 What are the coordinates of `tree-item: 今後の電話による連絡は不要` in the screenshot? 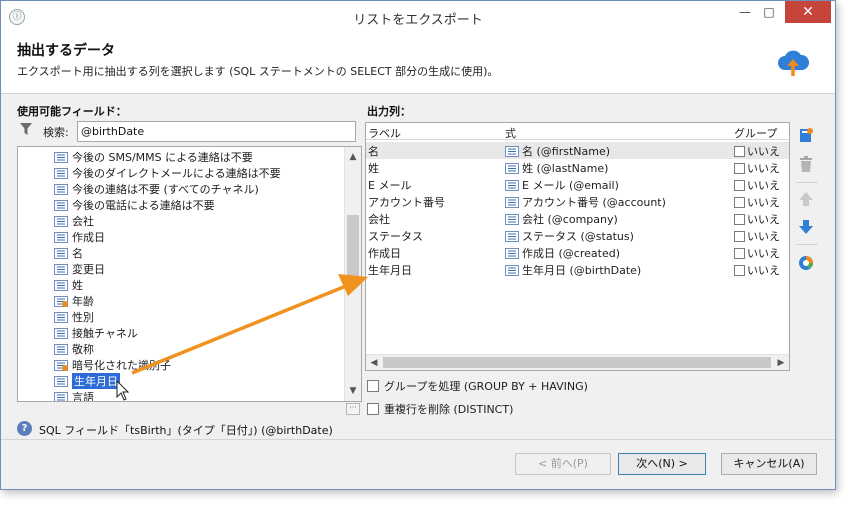 It's located at (134, 205).